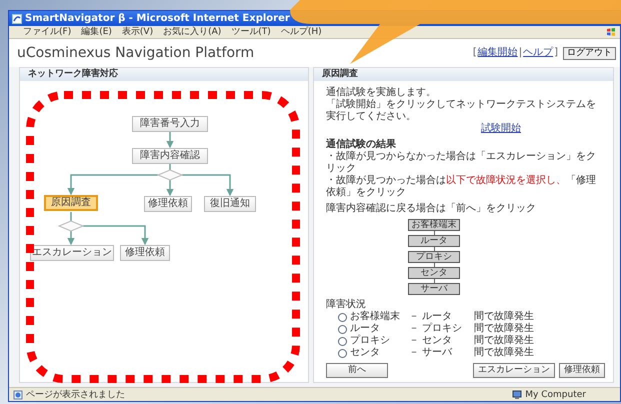 The width and height of the screenshot is (621, 404). Describe the element at coordinates (555, 394) in the screenshot. I see `zone-text: My Computer` at that location.